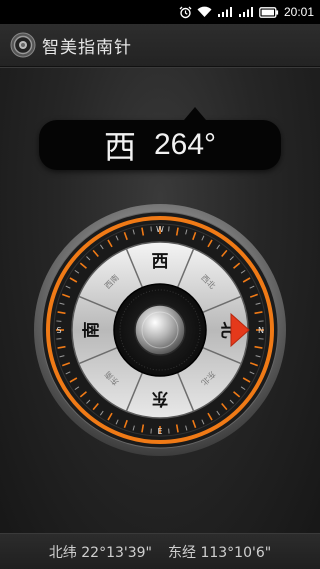 Image resolution: width=320 pixels, height=569 pixels. Describe the element at coordinates (185, 144) in the screenshot. I see `heading-degrees: 264°` at that location.